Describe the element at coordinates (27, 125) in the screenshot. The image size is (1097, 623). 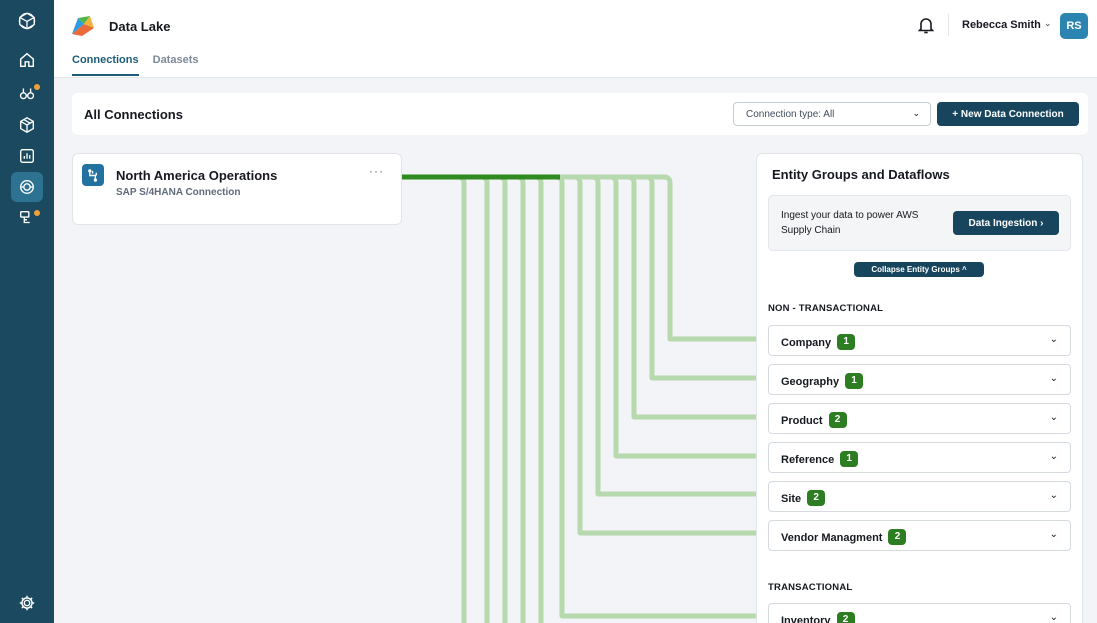
I see `package-icon` at that location.